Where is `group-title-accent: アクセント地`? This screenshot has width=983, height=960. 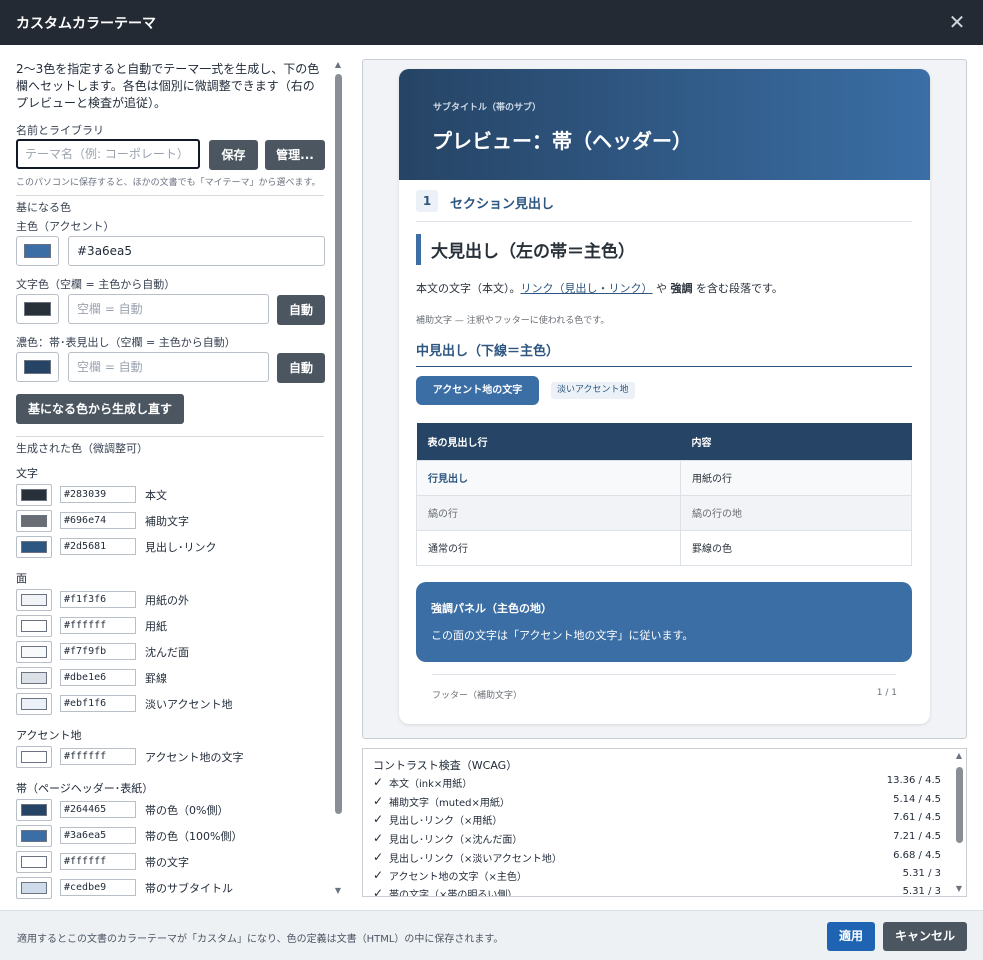
group-title-accent: アクセント地 is located at coordinates (49, 735).